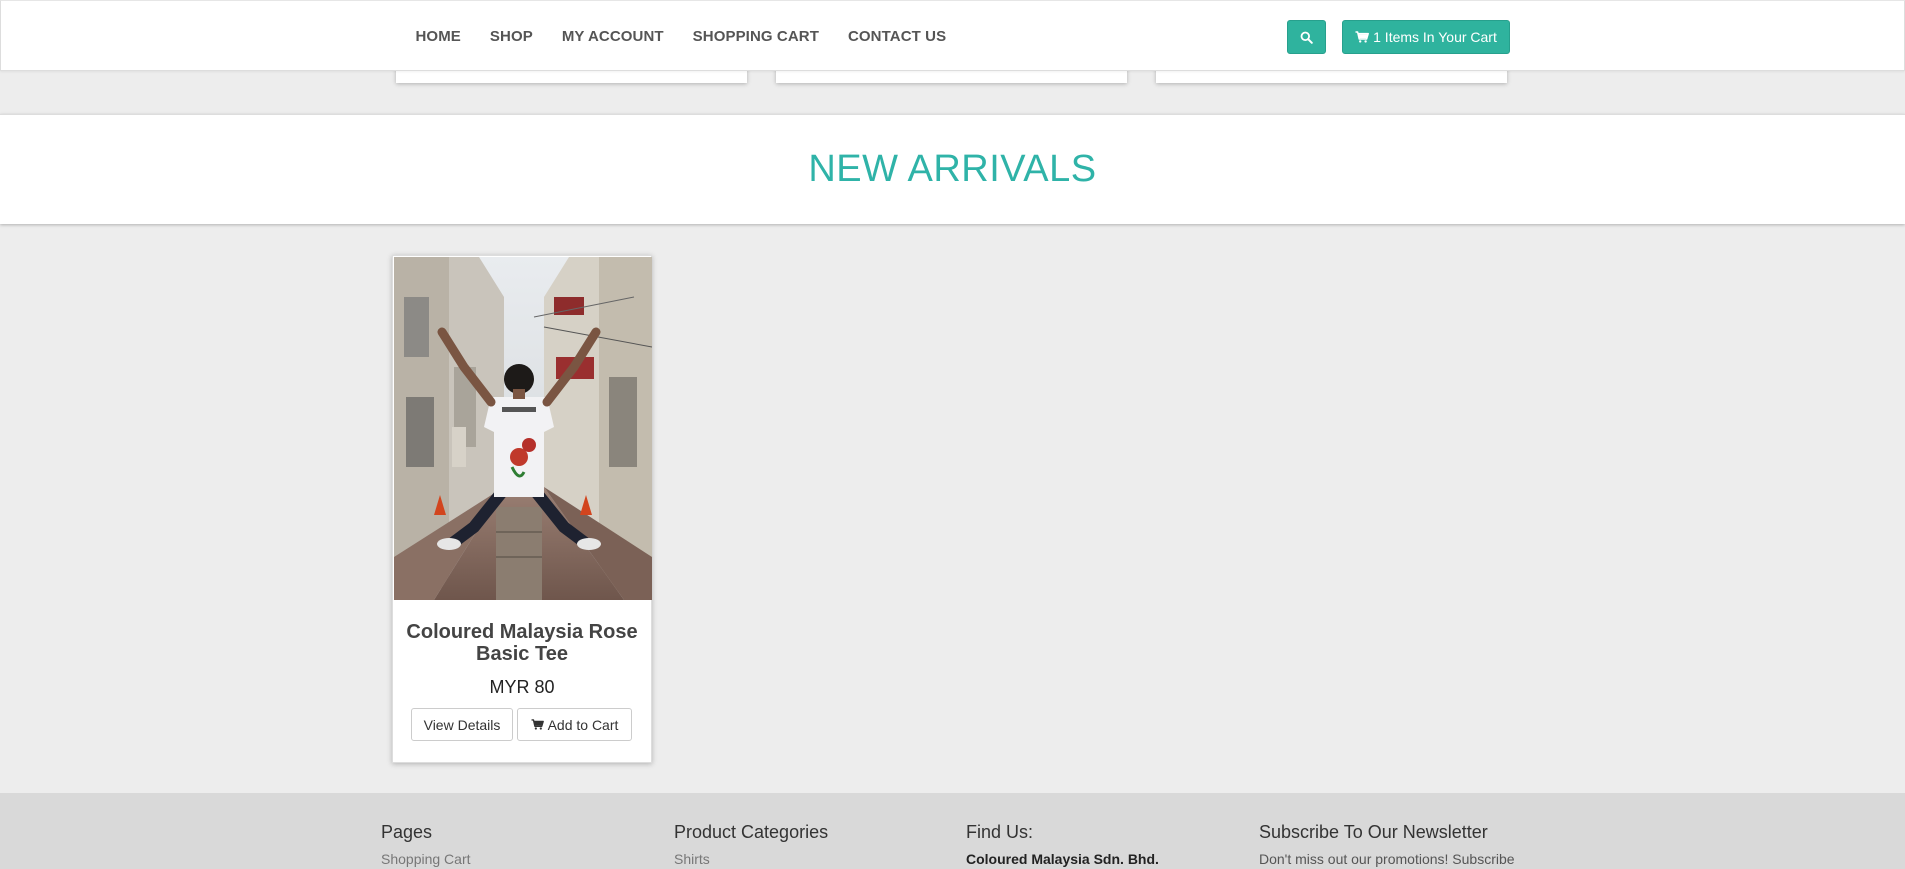 This screenshot has width=1905, height=869. I want to click on product-actions: View Details Add to Cart, so click(521, 724).